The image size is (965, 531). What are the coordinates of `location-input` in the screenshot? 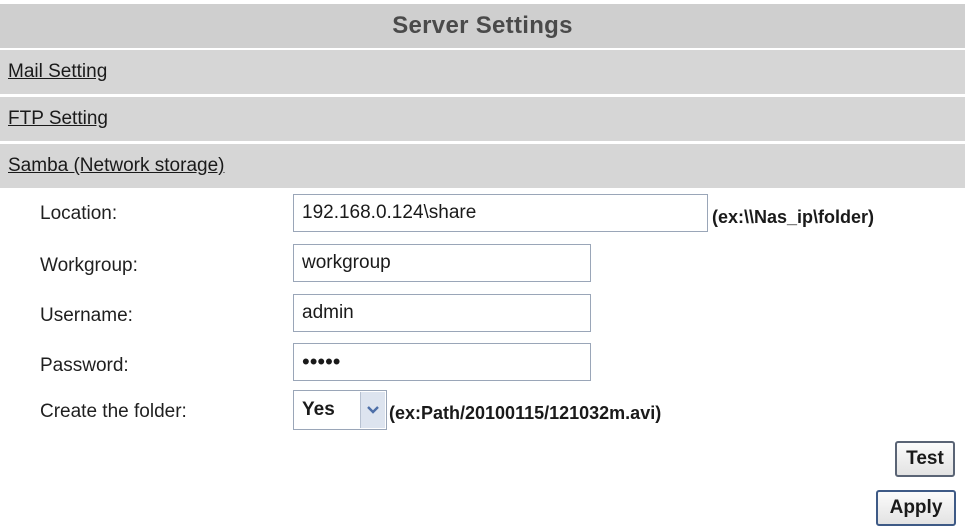 It's located at (500, 213).